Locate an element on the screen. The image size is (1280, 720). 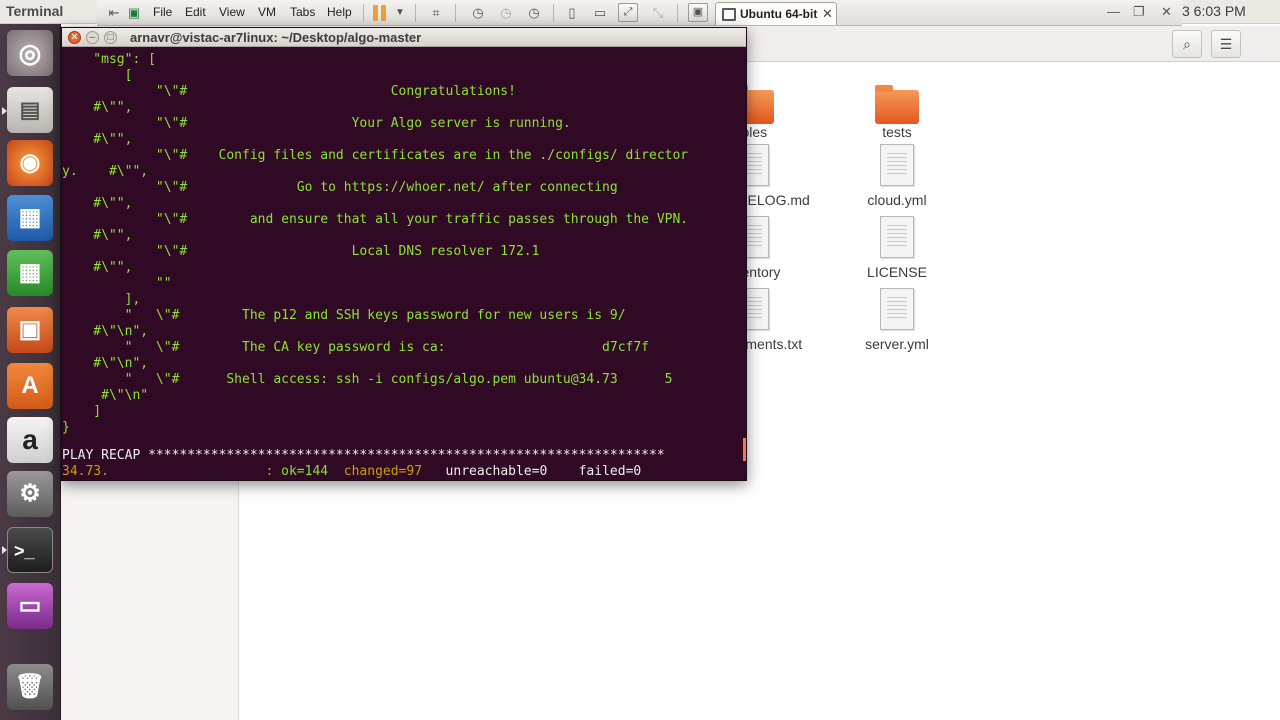
fit-guest-button: ⤢ is located at coordinates (628, 12).